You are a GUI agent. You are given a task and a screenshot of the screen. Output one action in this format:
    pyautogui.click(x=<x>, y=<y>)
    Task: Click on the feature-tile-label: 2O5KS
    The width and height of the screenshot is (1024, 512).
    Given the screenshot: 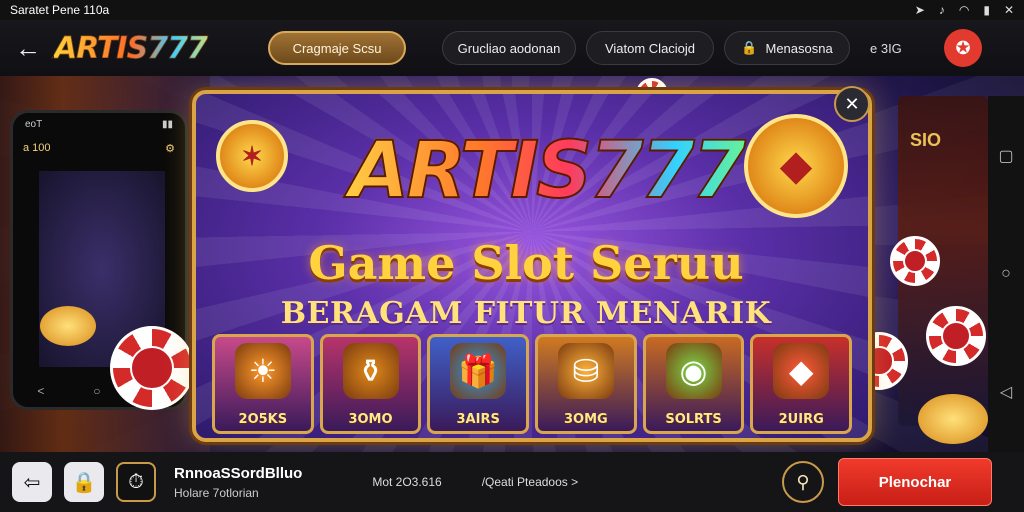 What is the action you would take?
    pyautogui.click(x=263, y=419)
    